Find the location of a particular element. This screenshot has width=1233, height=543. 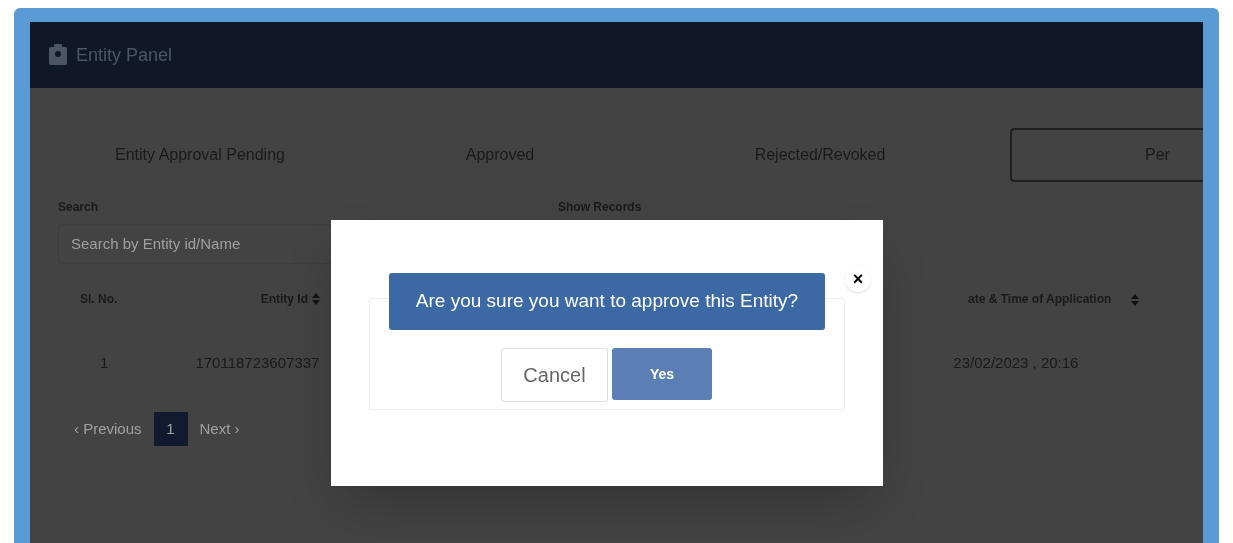

next-link: Next › is located at coordinates (219, 429).